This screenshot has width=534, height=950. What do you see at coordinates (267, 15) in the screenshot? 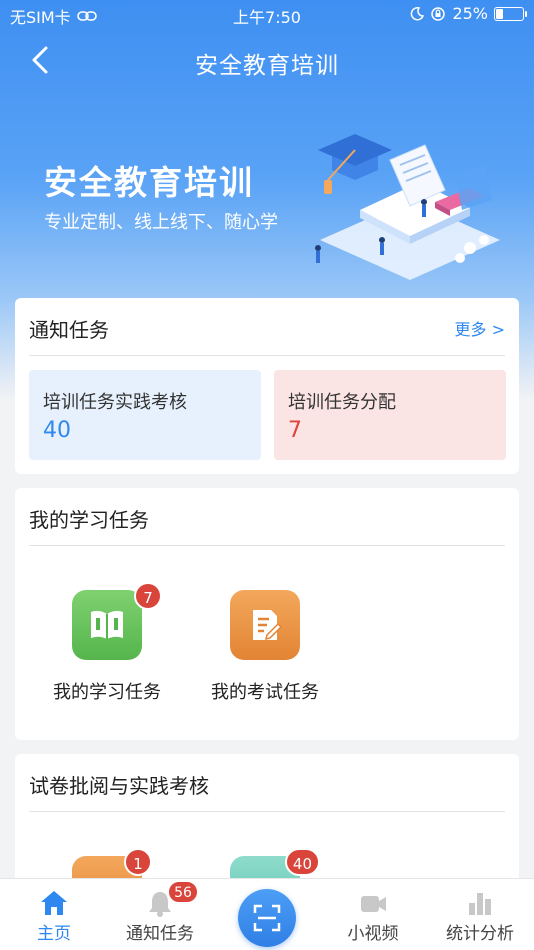
I see `status-bar: 无SIM卡 上午7:50 25%` at bounding box center [267, 15].